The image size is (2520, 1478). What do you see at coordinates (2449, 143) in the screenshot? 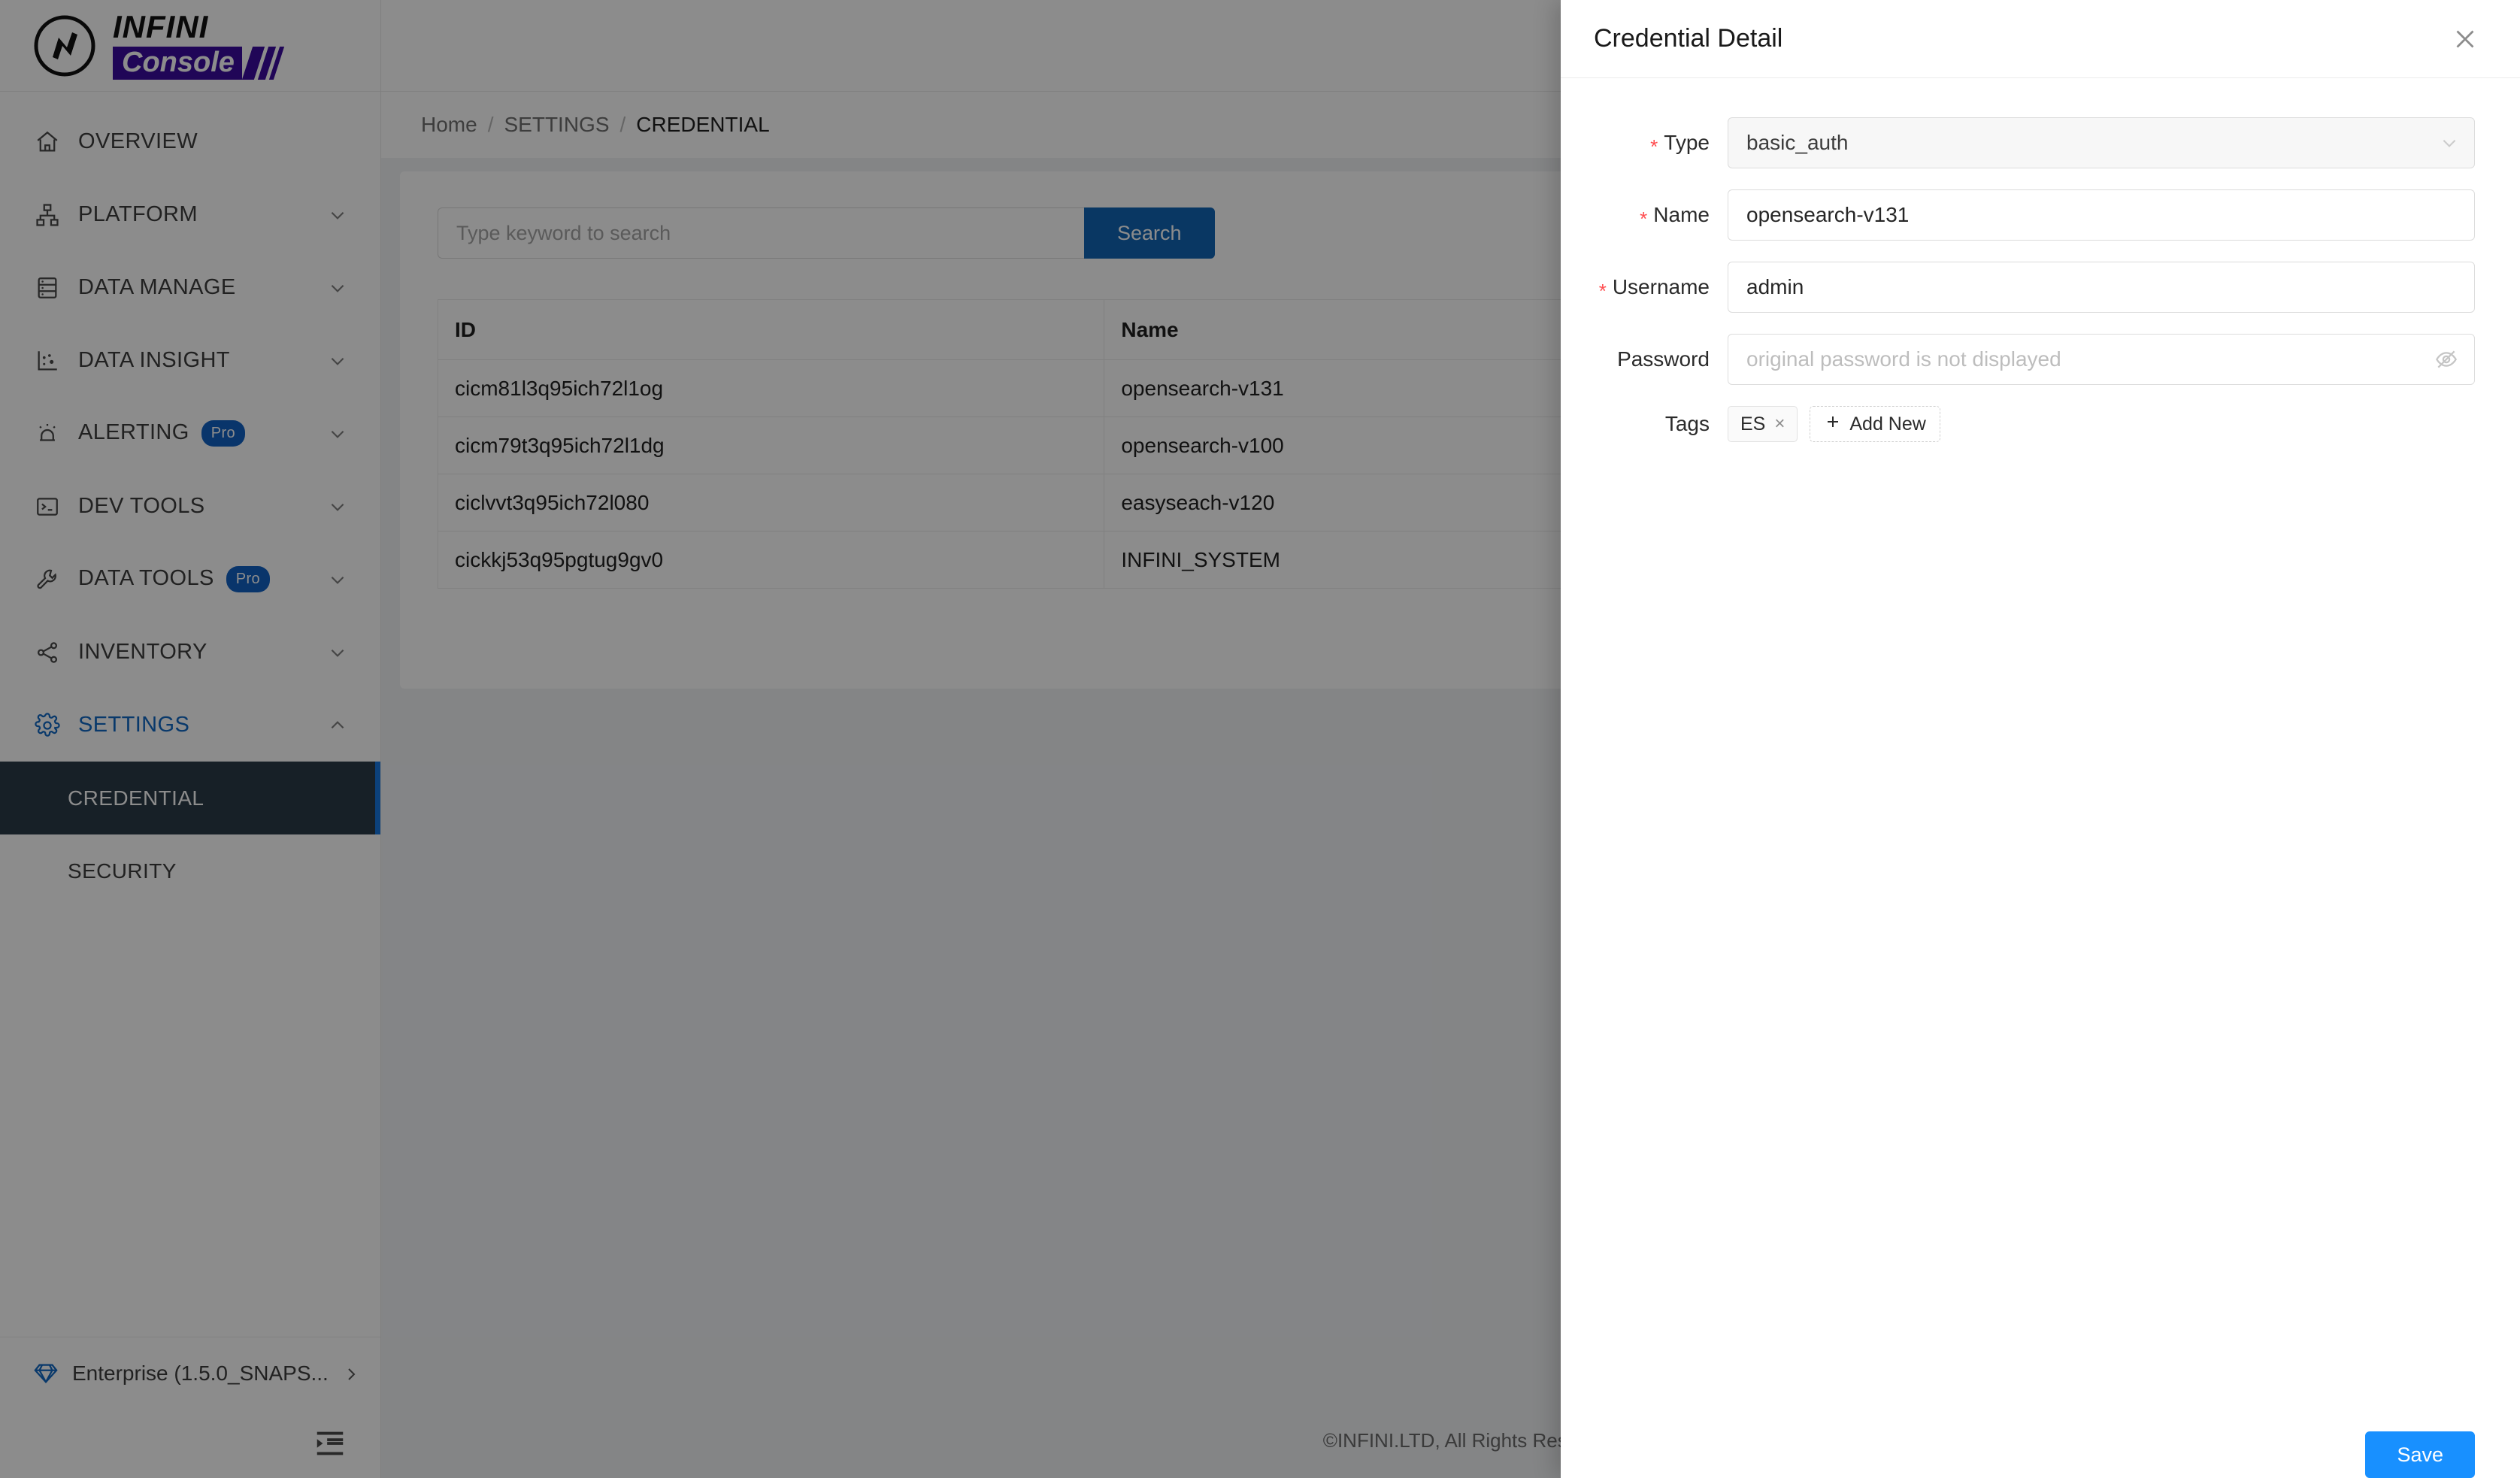
I see `chevron-down-icon` at bounding box center [2449, 143].